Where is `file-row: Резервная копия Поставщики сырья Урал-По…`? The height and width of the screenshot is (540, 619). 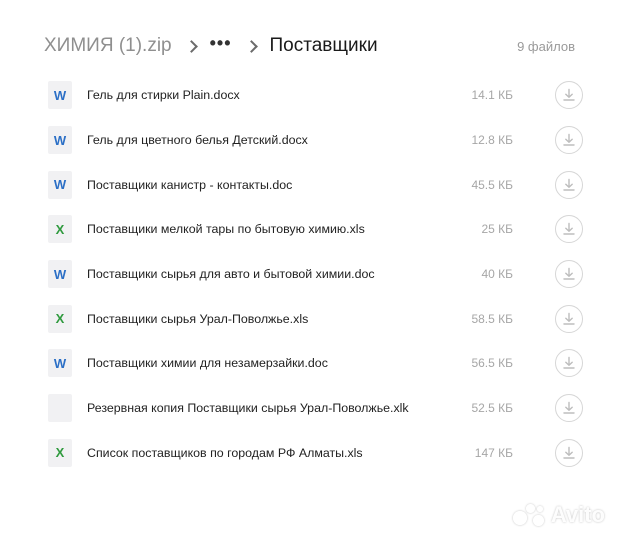 file-row: Резервная копия Поставщики сырья Урал-По… is located at coordinates (318, 408).